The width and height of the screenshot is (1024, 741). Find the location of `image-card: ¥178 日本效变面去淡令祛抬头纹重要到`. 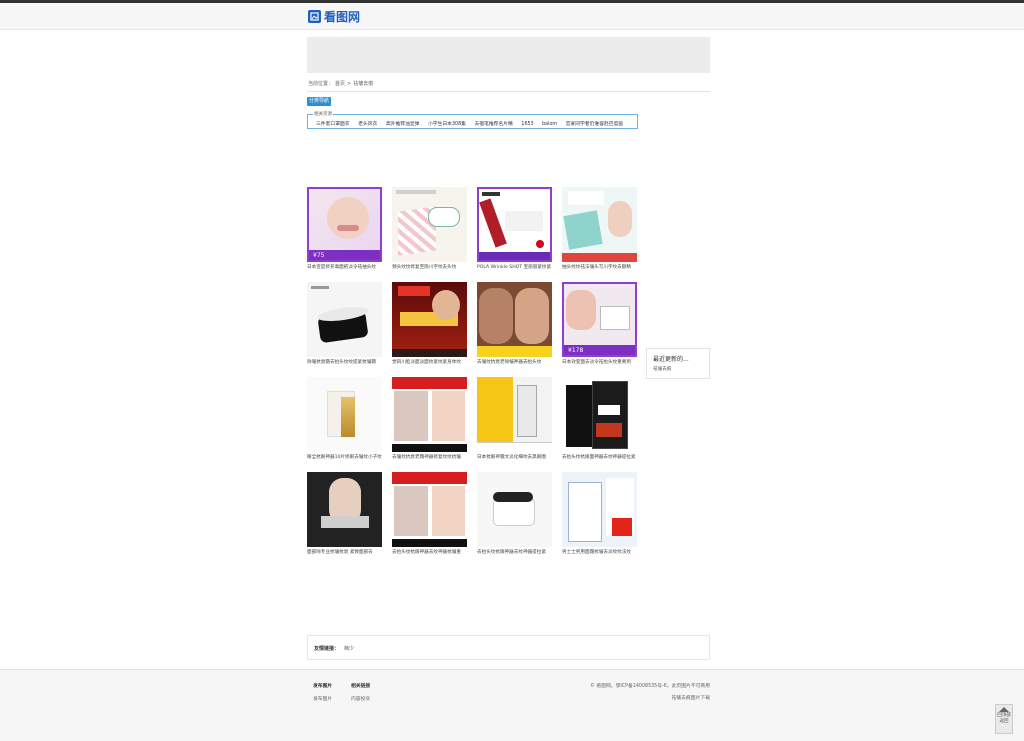

image-card: ¥178 日本效变面去淡令祛抬头纹重要到 is located at coordinates (599, 327).